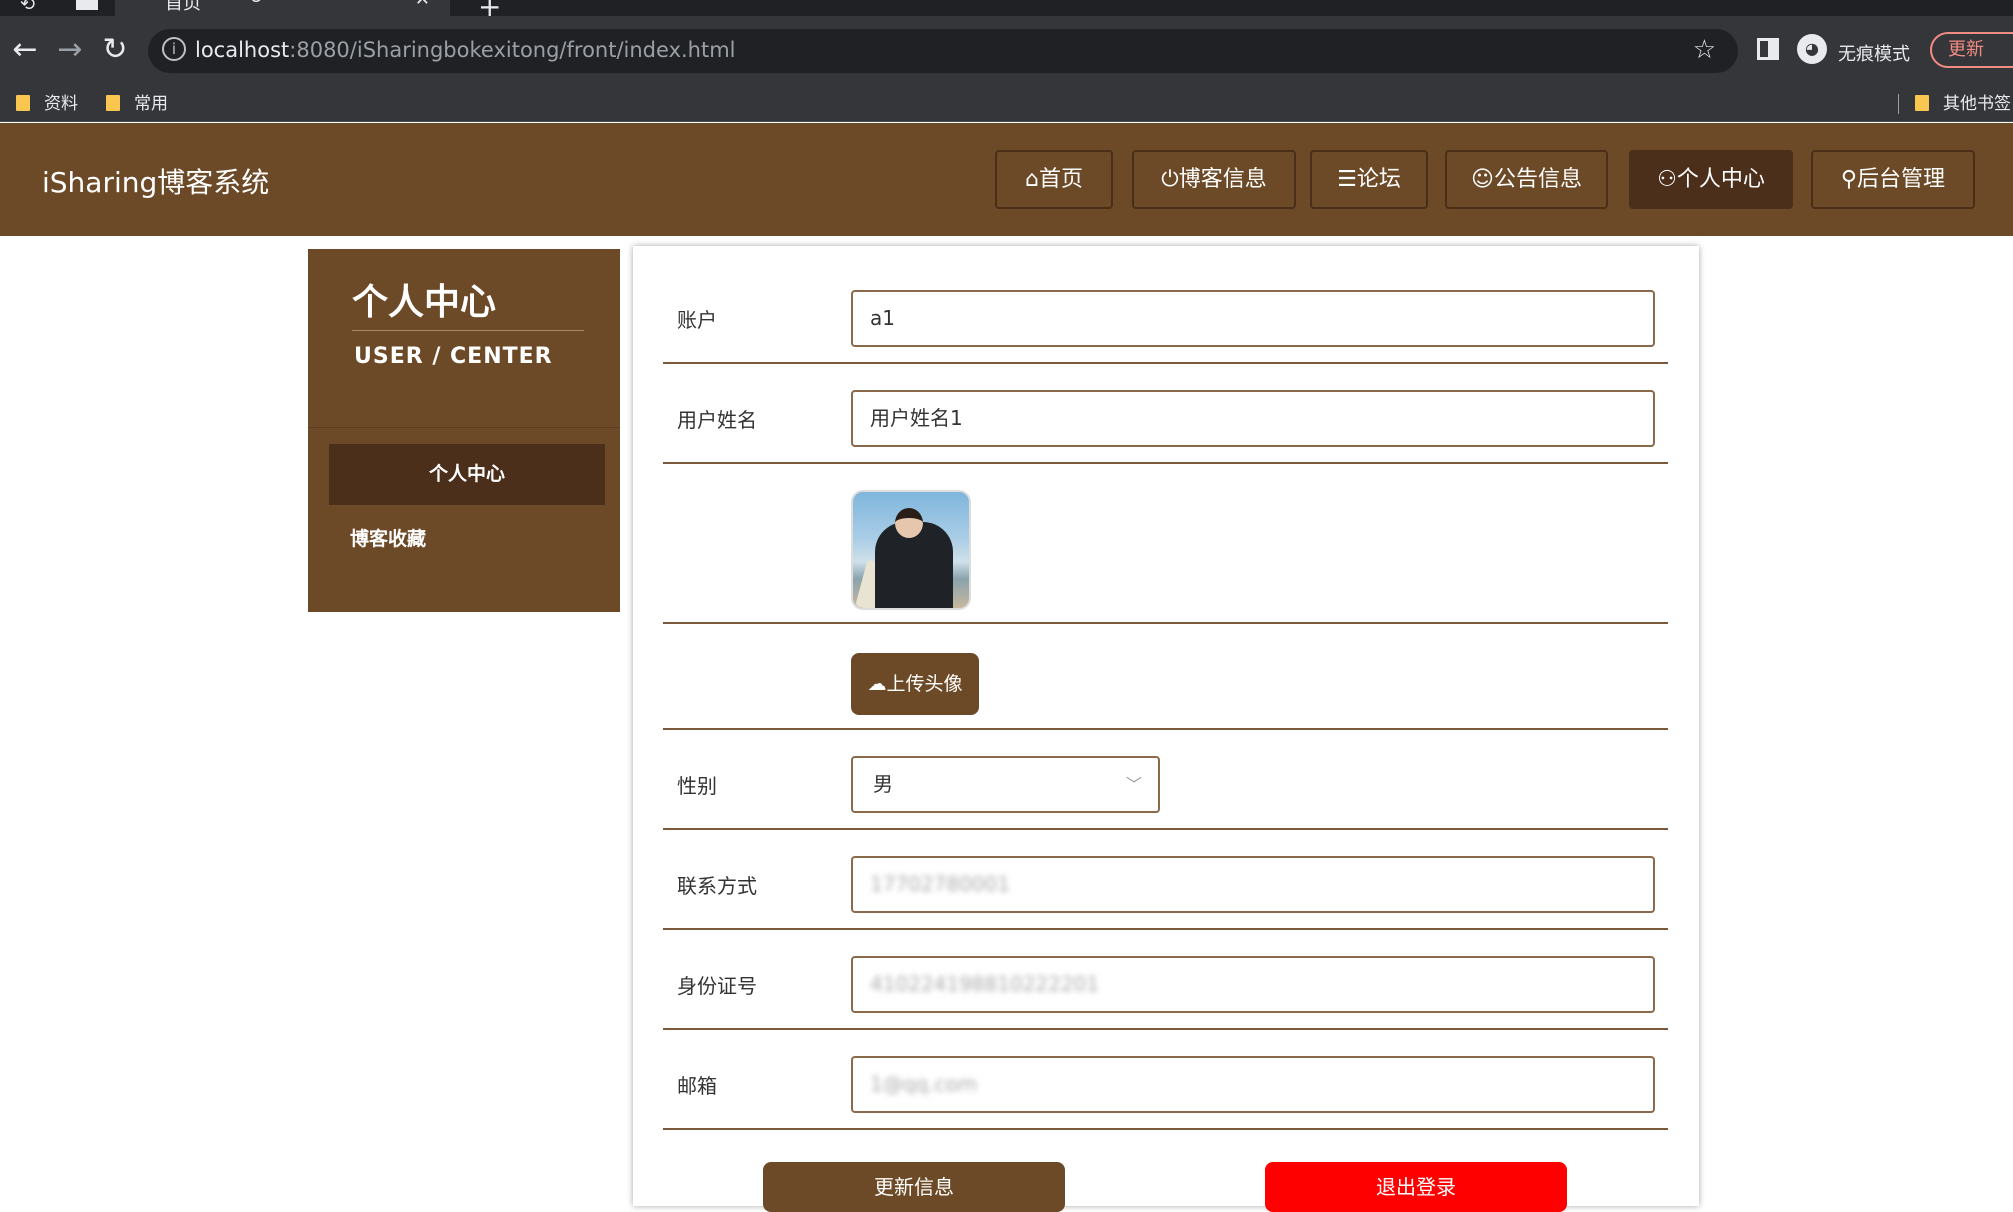 This screenshot has height=1212, width=2013. What do you see at coordinates (25, 50) in the screenshot?
I see `back-icon: ←` at bounding box center [25, 50].